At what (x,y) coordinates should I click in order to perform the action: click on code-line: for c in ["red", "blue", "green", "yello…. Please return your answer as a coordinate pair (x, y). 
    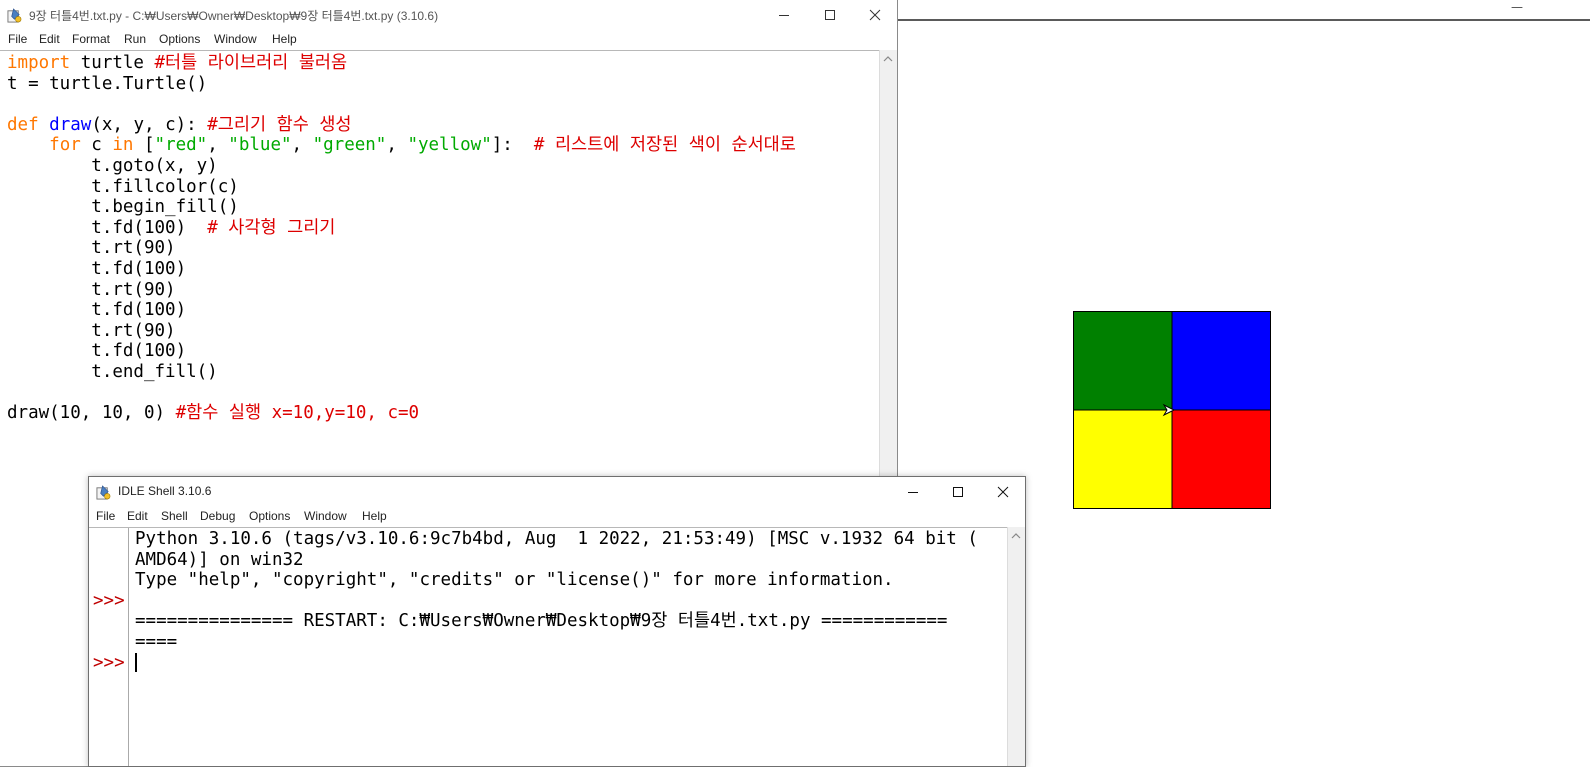
    Looking at the image, I should click on (422, 145).